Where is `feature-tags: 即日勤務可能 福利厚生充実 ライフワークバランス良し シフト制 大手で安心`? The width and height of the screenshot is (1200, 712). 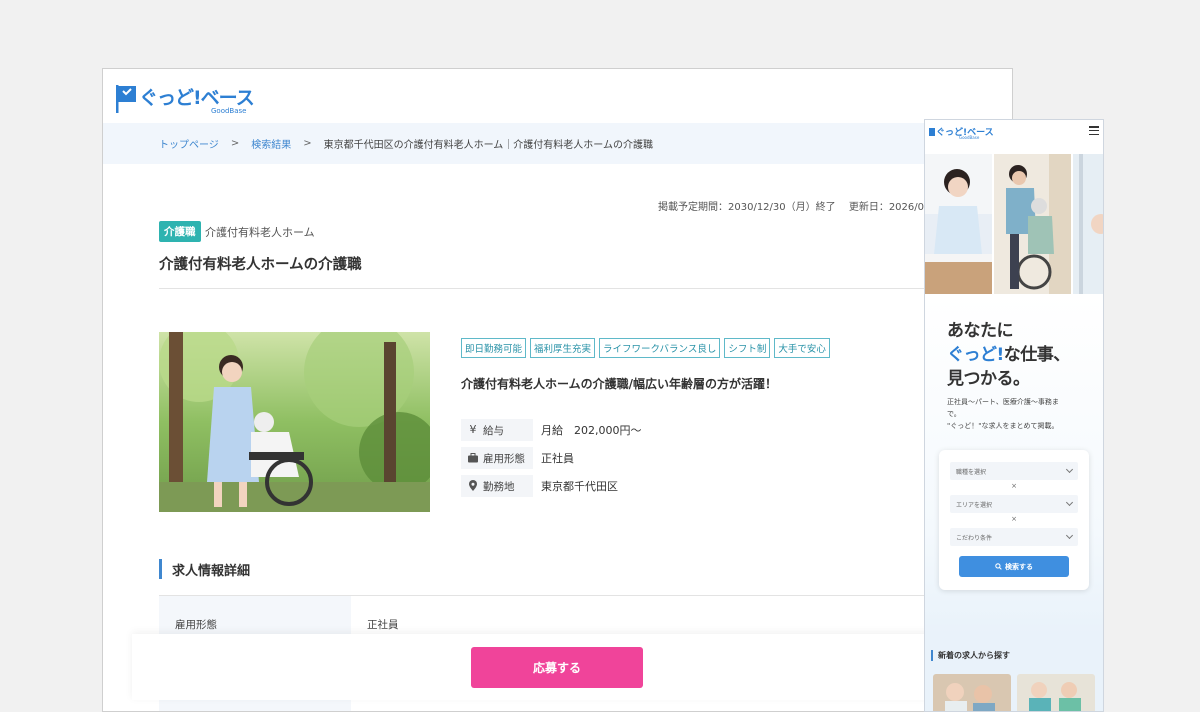
feature-tags: 即日勤務可能 福利厚生充実 ライフワークバランス良し シフト制 大手で安心 is located at coordinates (645, 348).